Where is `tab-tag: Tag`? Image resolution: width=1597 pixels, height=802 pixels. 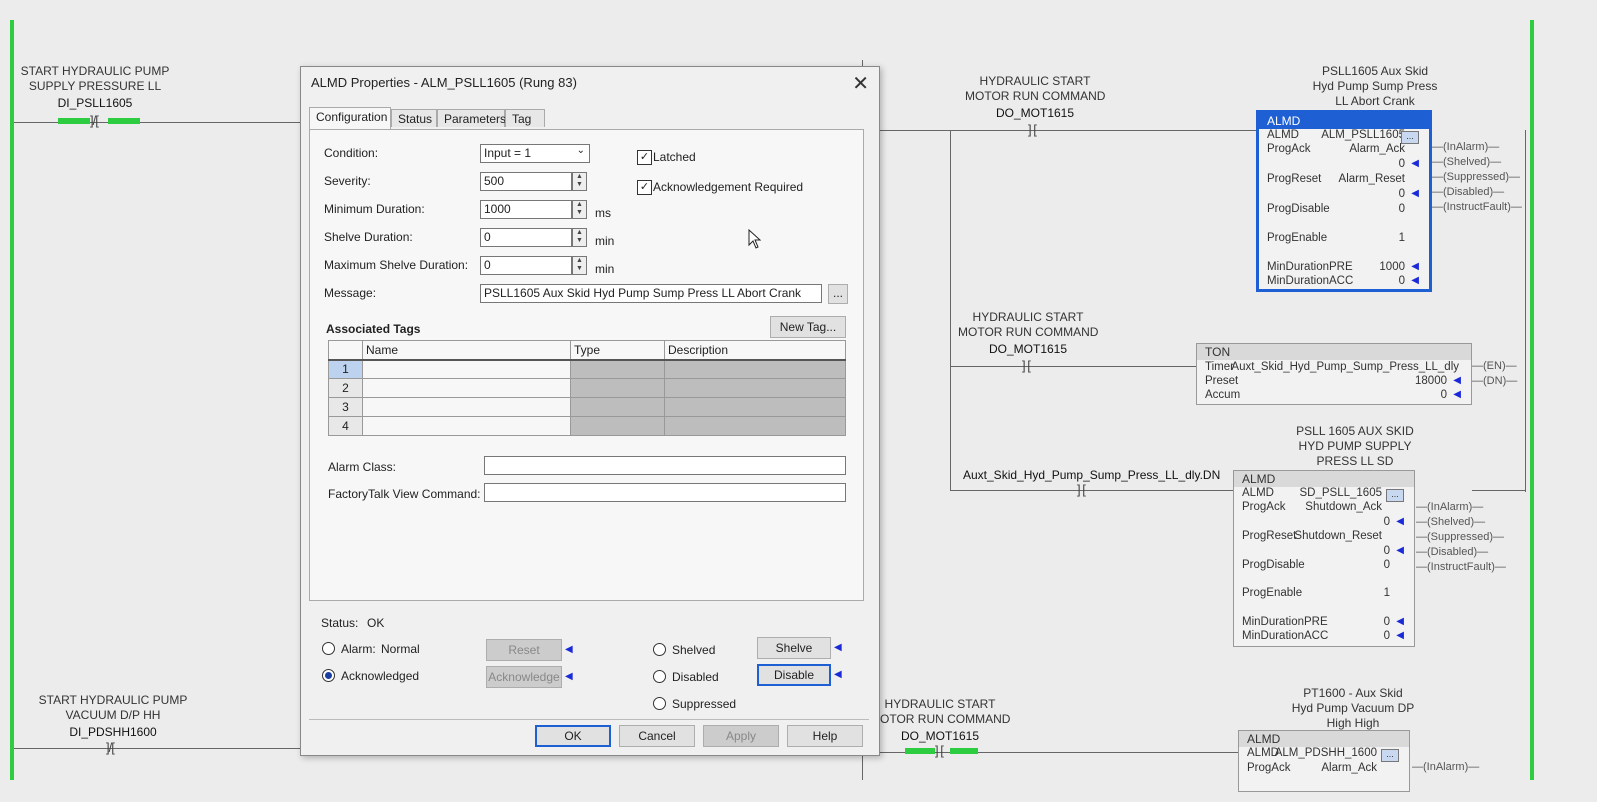 tab-tag: Tag is located at coordinates (525, 118).